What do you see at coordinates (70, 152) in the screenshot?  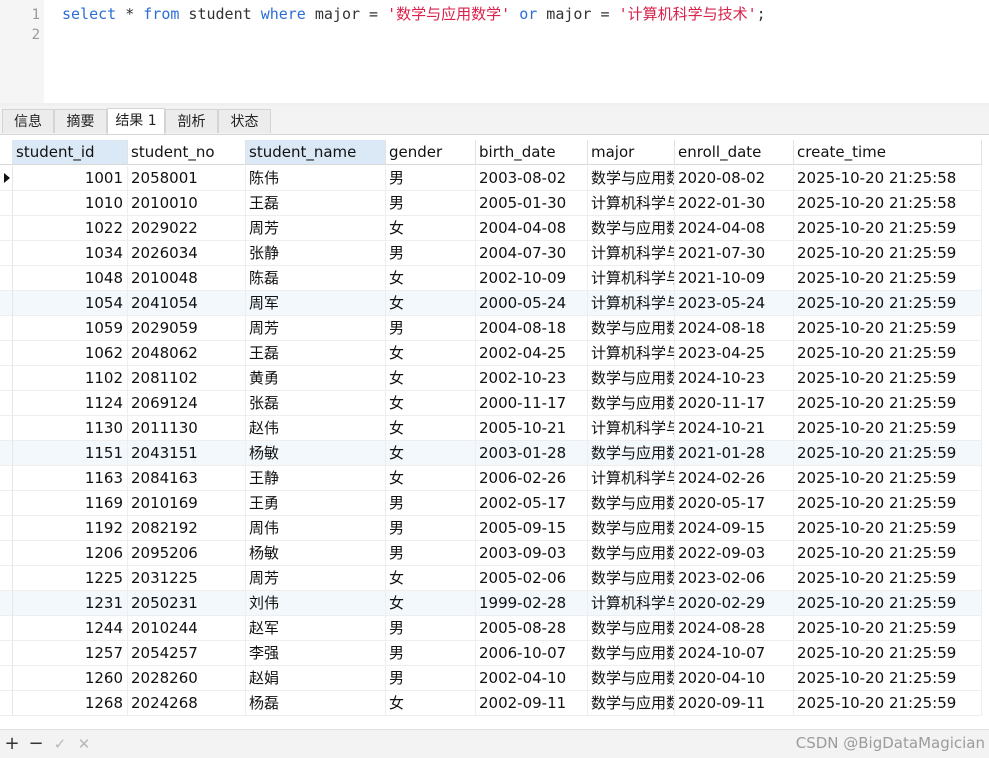 I see `column-header: student_id` at bounding box center [70, 152].